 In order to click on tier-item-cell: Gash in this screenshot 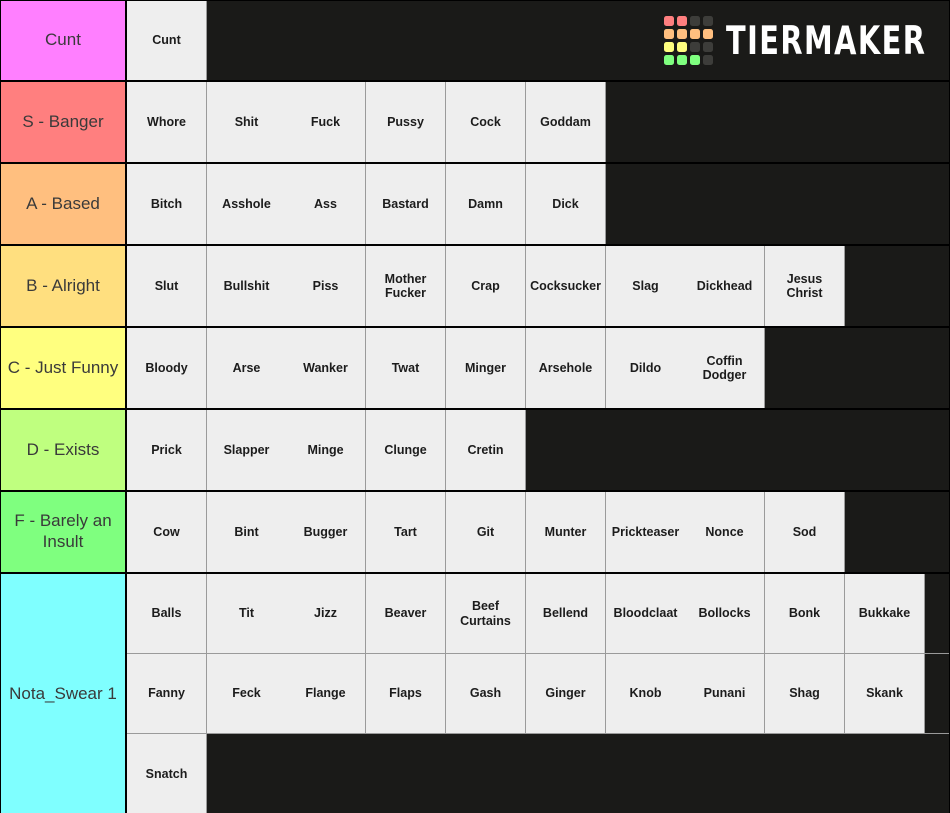, I will do `click(486, 693)`.